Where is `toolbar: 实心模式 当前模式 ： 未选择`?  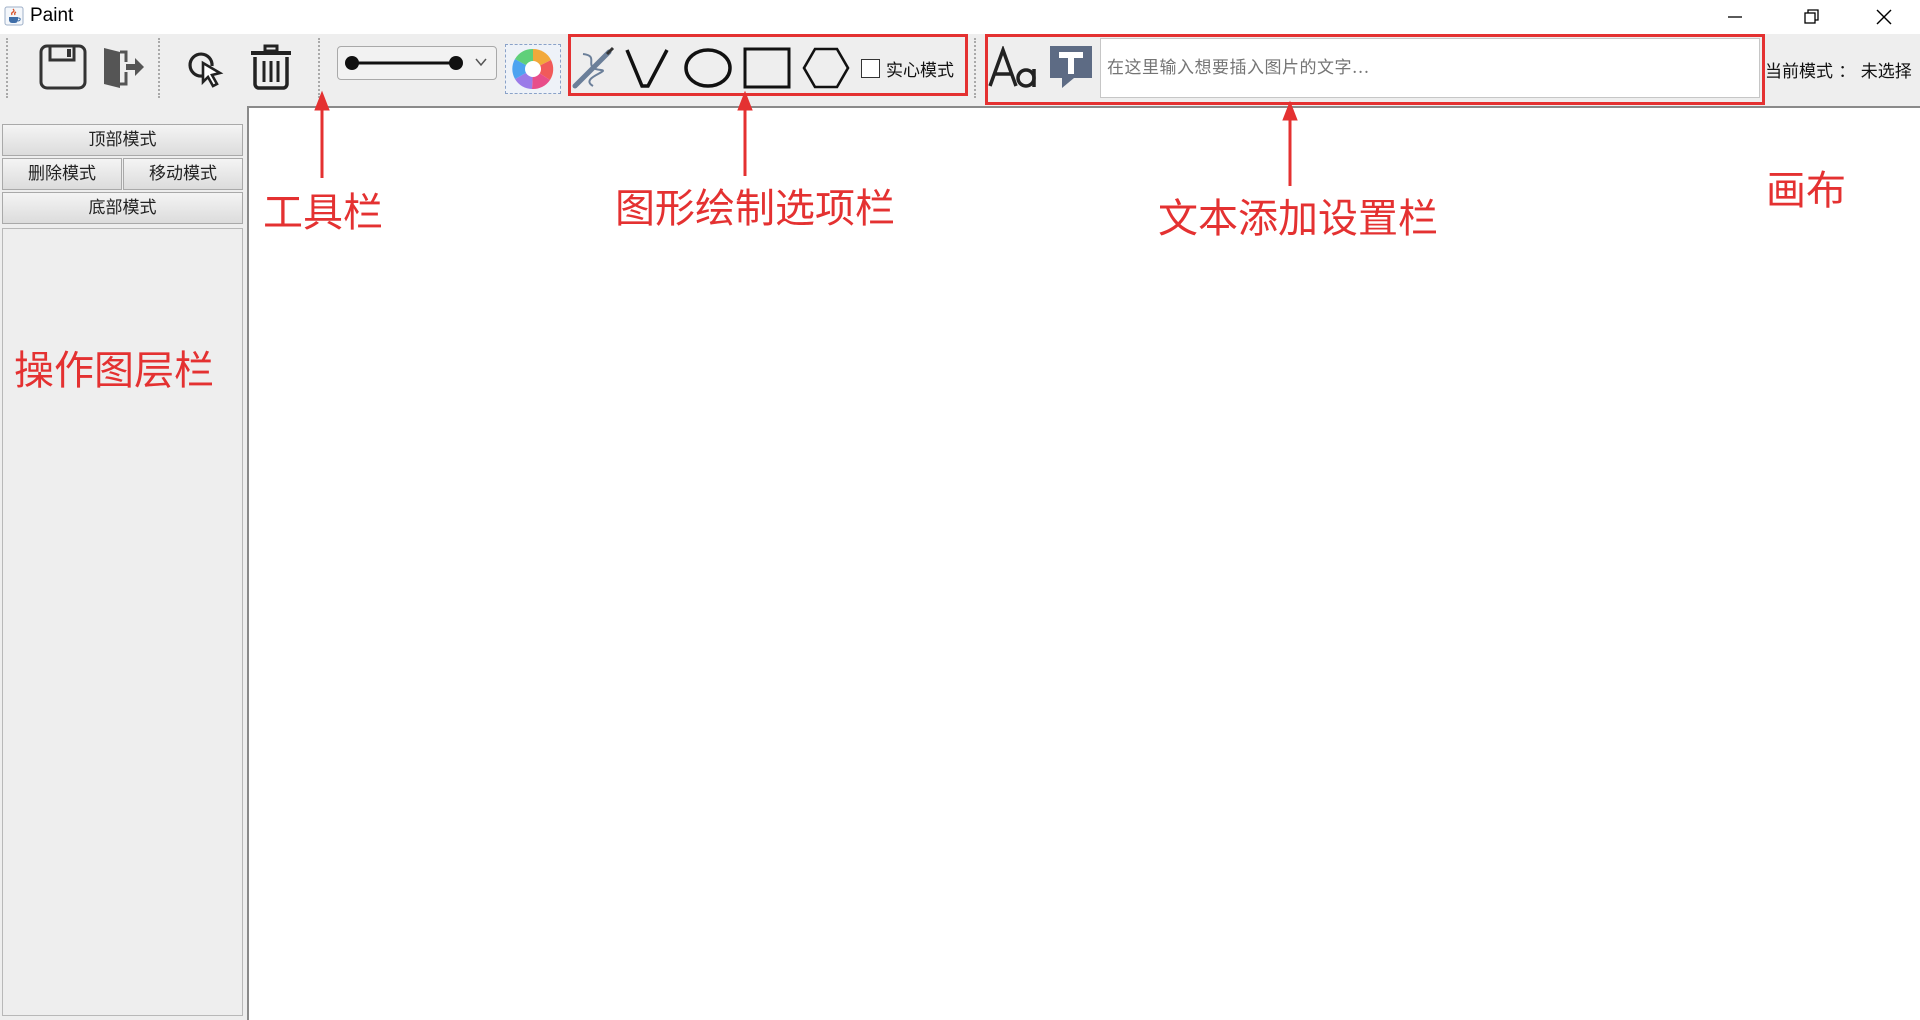
toolbar: 实心模式 当前模式 ： 未选择 is located at coordinates (960, 70).